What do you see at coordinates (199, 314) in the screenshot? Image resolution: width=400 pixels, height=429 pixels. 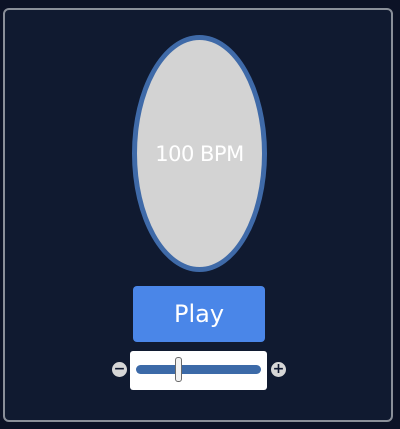 I see `play-button: Play` at bounding box center [199, 314].